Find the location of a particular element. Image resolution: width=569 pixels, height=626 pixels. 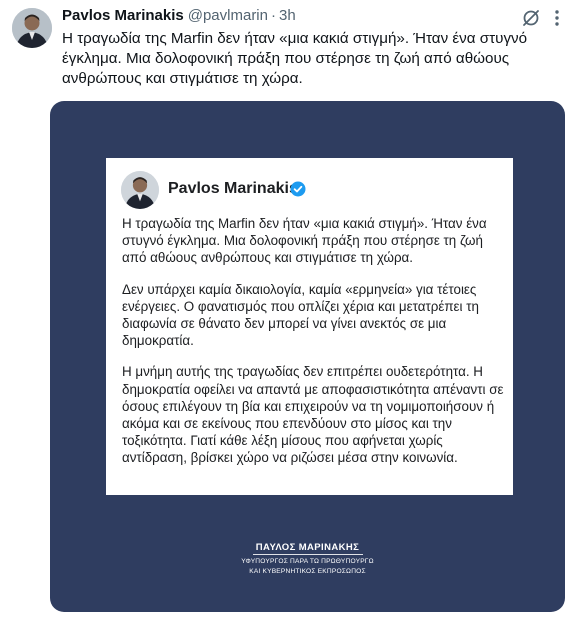

card-author-name: Pavlos Marinakis is located at coordinates (233, 188).